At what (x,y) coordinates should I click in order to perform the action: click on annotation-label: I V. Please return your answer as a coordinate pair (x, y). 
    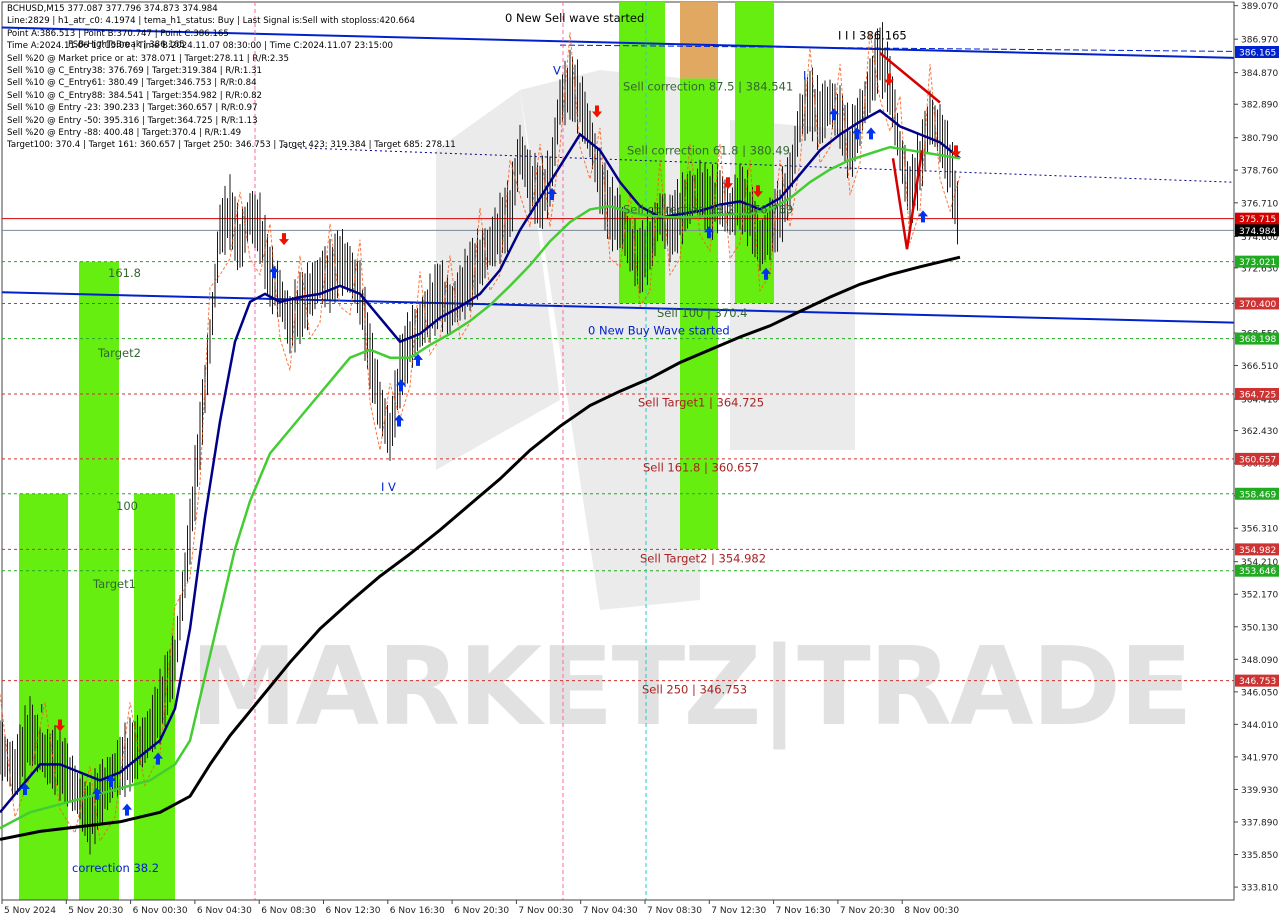
    Looking at the image, I should click on (388, 487).